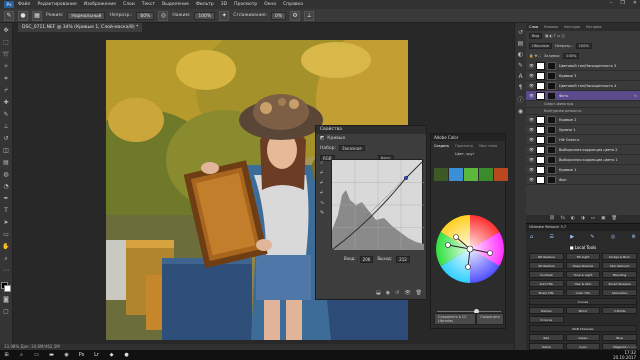  I want to click on tab-create: Создать, so click(441, 146).